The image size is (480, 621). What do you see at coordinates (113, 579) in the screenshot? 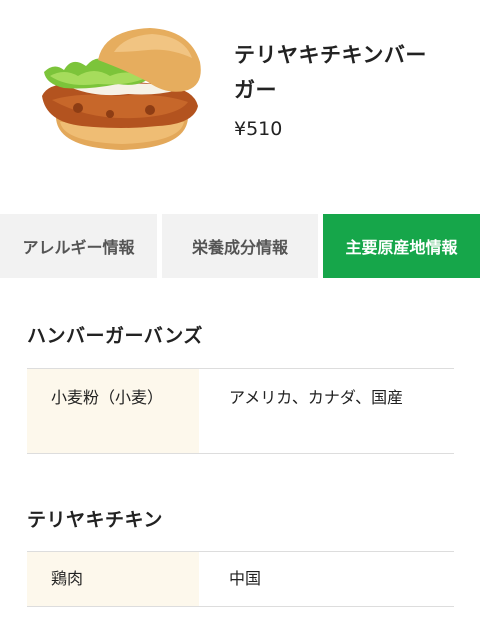
I see `ingredient-name: 鶏肉` at bounding box center [113, 579].